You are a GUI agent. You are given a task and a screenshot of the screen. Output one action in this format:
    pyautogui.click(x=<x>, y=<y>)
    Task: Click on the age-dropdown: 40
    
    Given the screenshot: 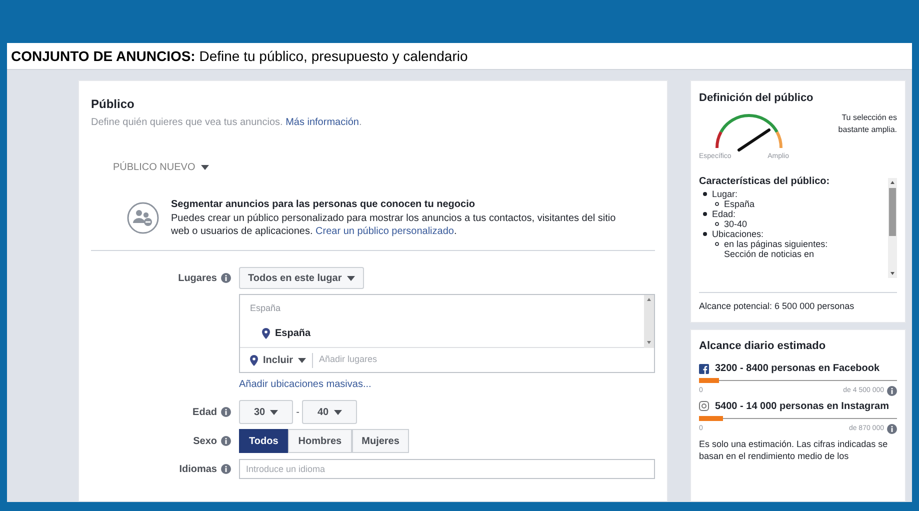 What is the action you would take?
    pyautogui.click(x=329, y=412)
    